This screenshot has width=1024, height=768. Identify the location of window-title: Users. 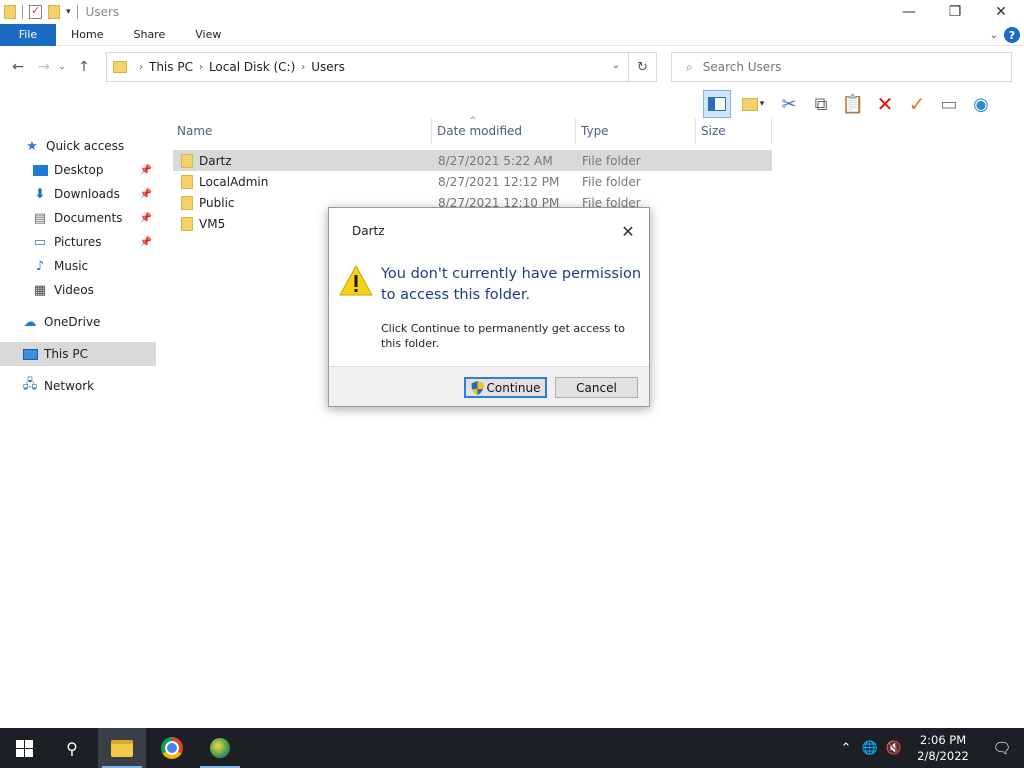
(102, 12).